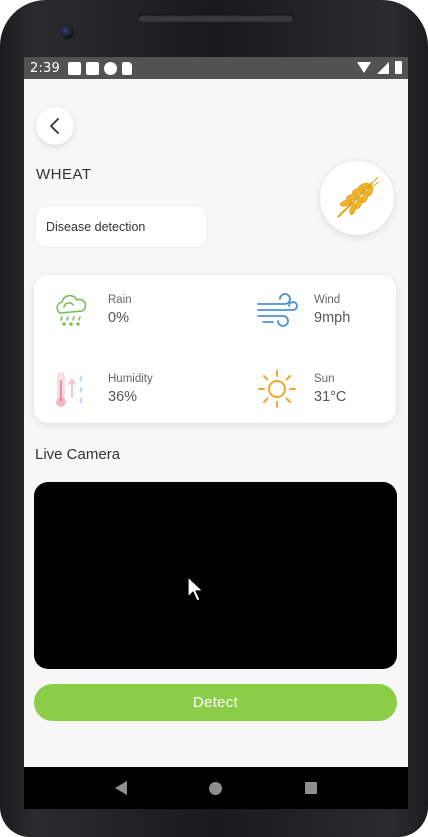  What do you see at coordinates (45, 68) in the screenshot?
I see `status-time: 2:39` at bounding box center [45, 68].